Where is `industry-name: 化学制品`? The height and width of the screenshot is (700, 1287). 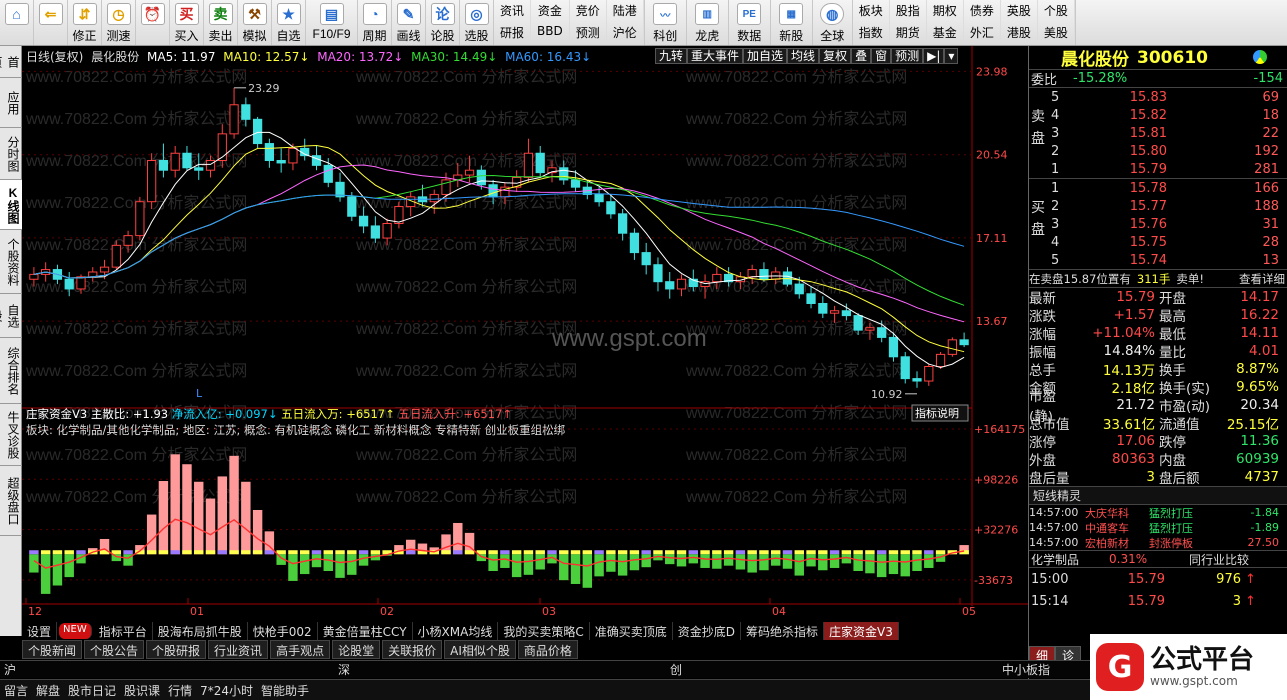
industry-name: 化学制品 is located at coordinates (1069, 559).